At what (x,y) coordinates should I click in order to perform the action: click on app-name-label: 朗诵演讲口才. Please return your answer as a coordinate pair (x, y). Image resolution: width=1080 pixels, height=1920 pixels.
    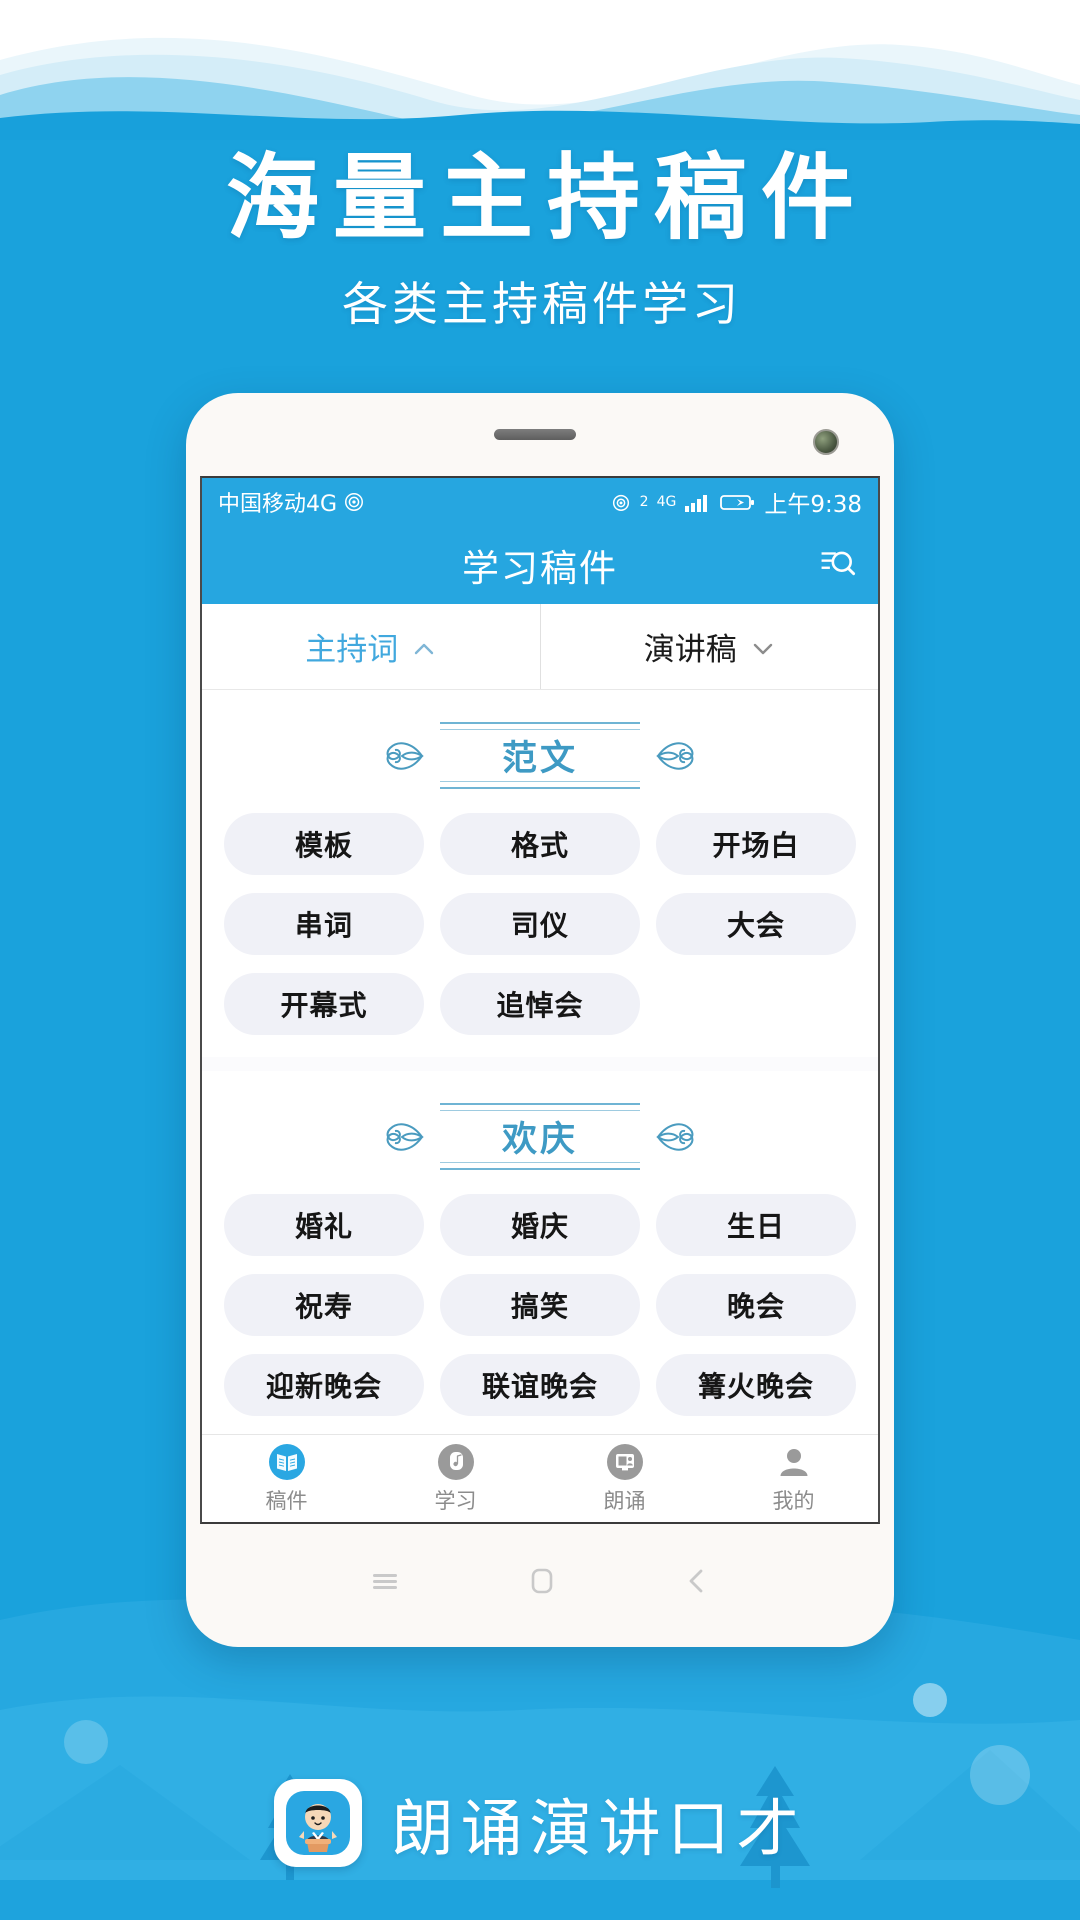
    Looking at the image, I should click on (598, 1828).